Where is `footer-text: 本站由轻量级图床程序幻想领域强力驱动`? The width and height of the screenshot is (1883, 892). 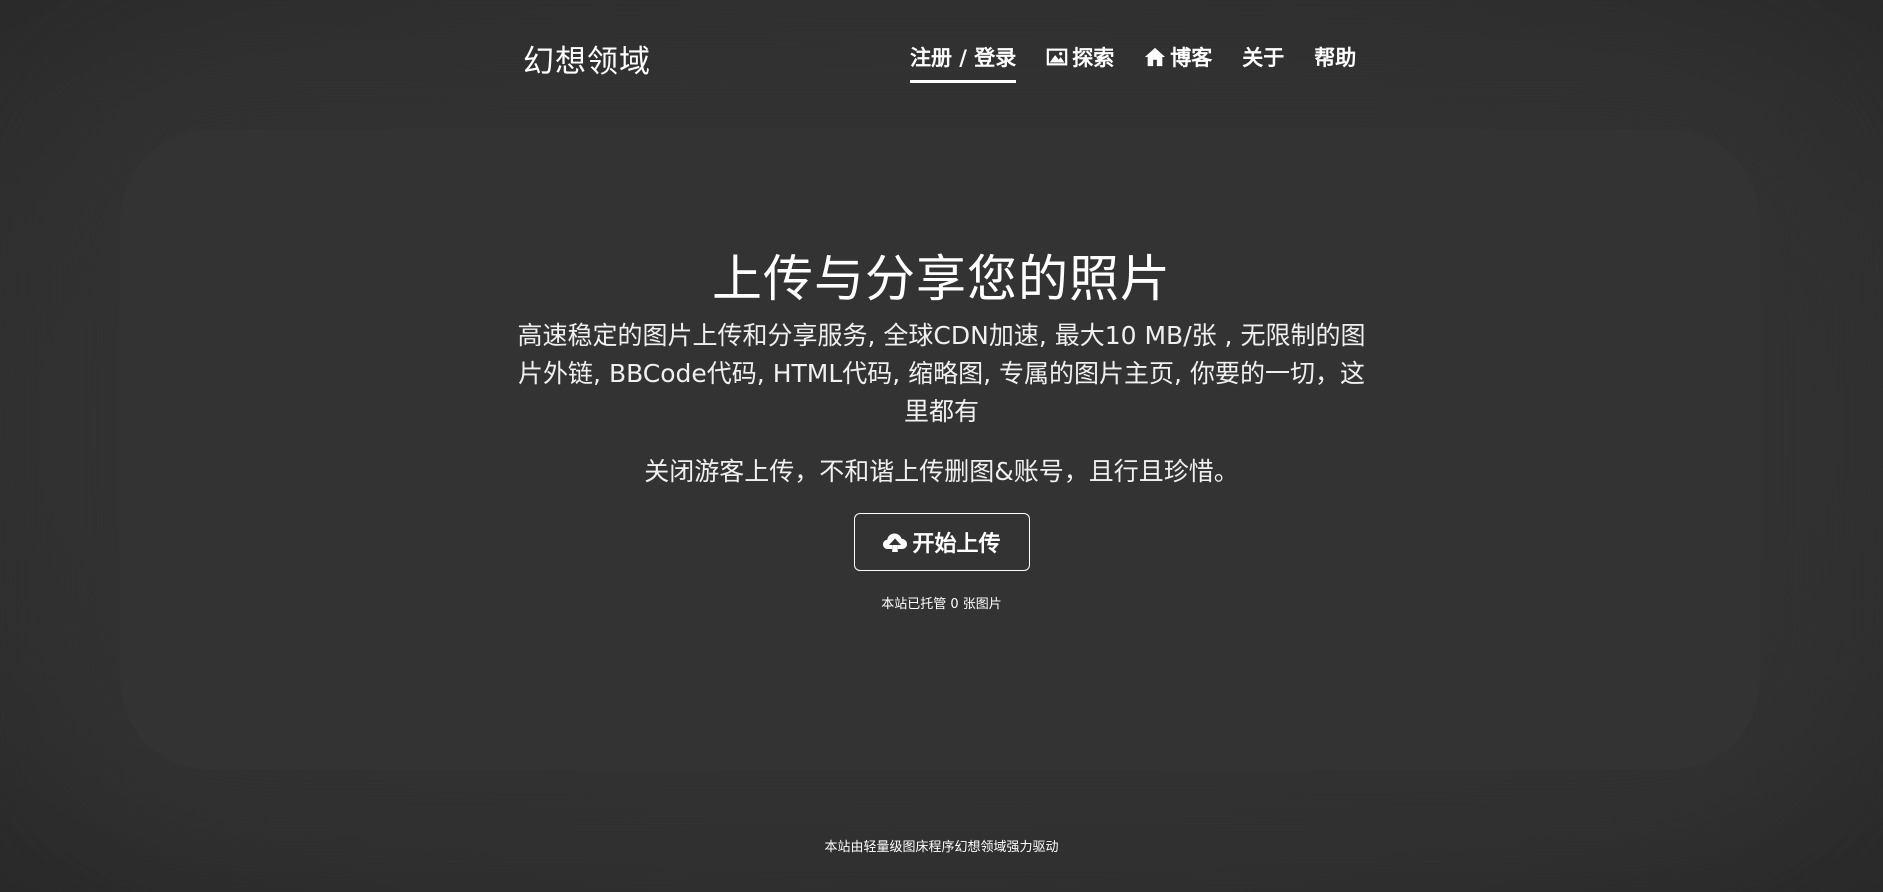 footer-text: 本站由轻量级图床程序幻想领域强力驱动 is located at coordinates (941, 847).